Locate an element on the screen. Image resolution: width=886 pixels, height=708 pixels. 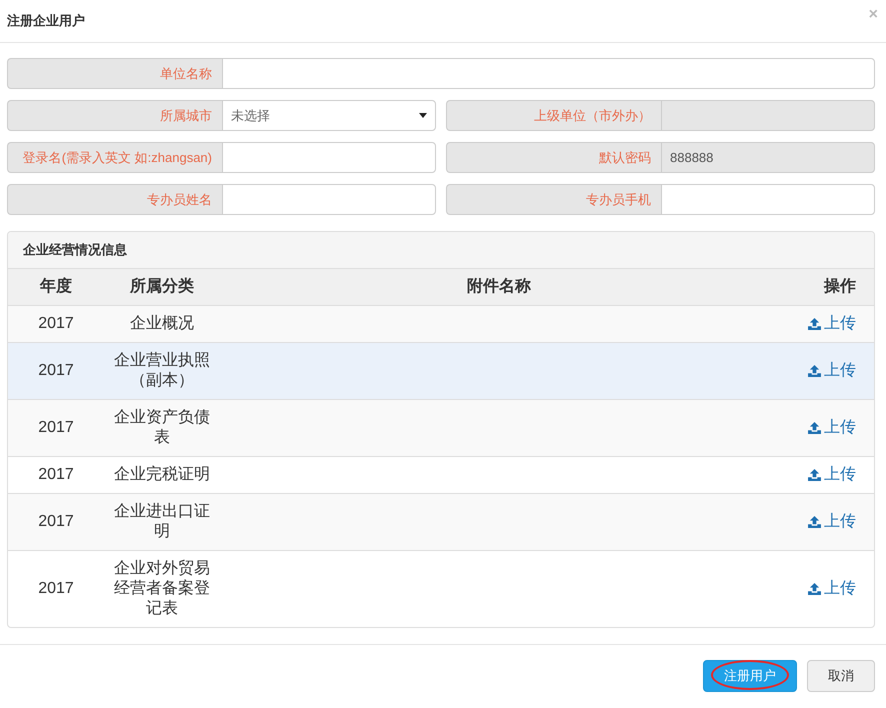
column-header: 操作 is located at coordinates (826, 287).